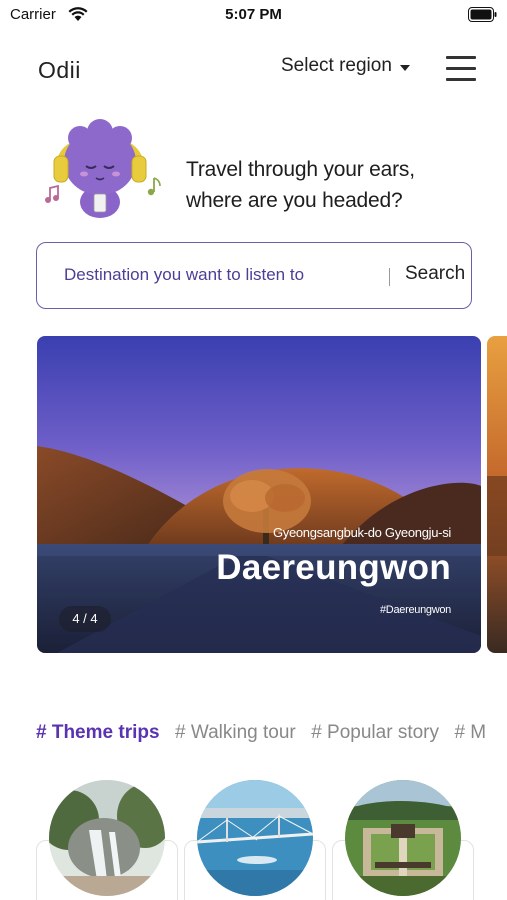 This screenshot has width=507, height=900. What do you see at coordinates (209, 275) in the screenshot?
I see `search-input` at bounding box center [209, 275].